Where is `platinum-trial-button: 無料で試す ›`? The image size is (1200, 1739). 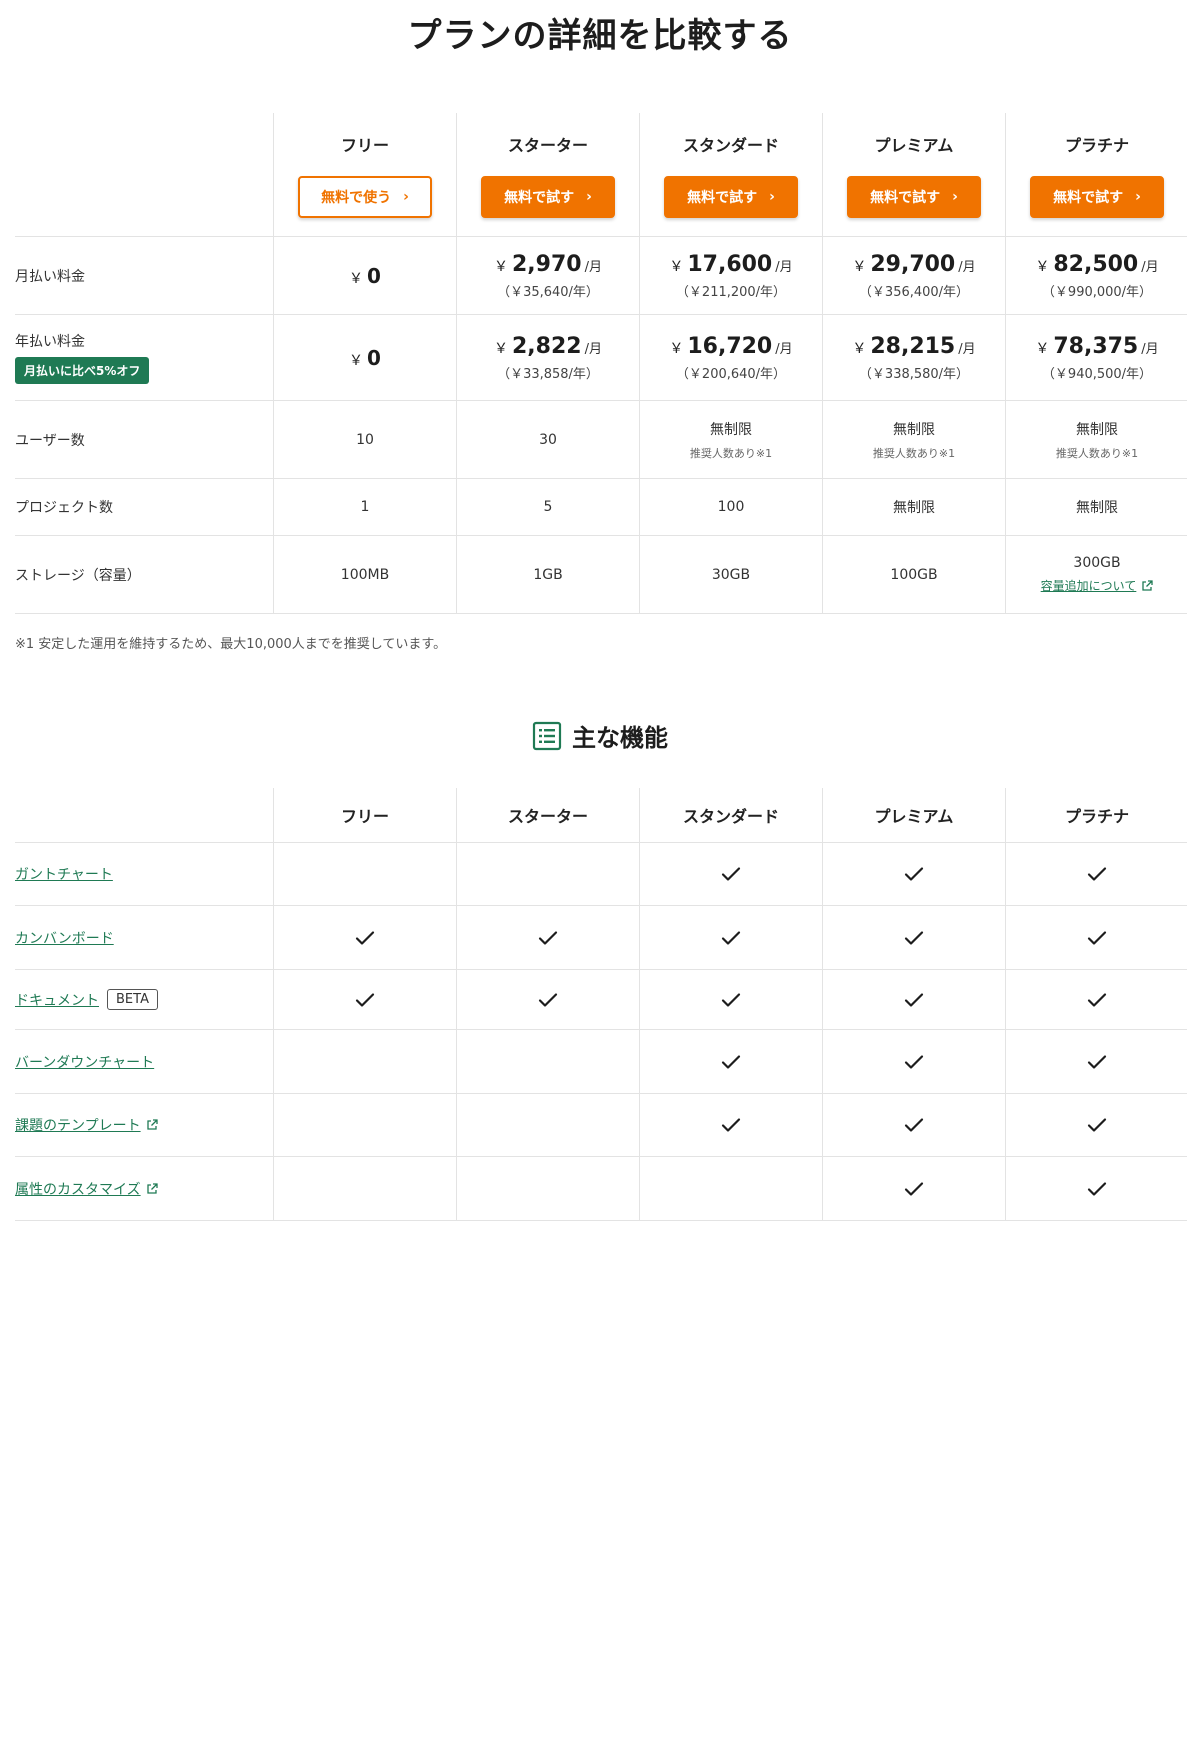 platinum-trial-button: 無料で試す › is located at coordinates (1097, 196).